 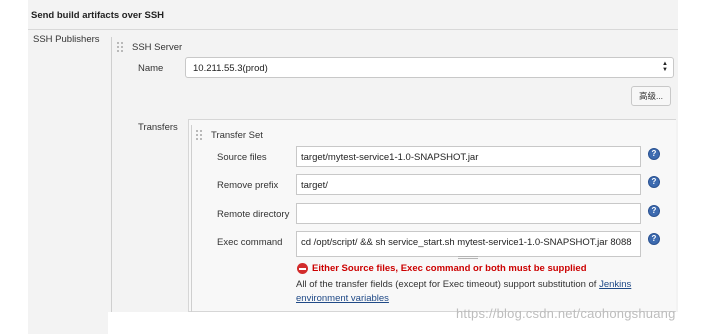 I want to click on ssh-server-drag-handle, so click(x=121, y=47).